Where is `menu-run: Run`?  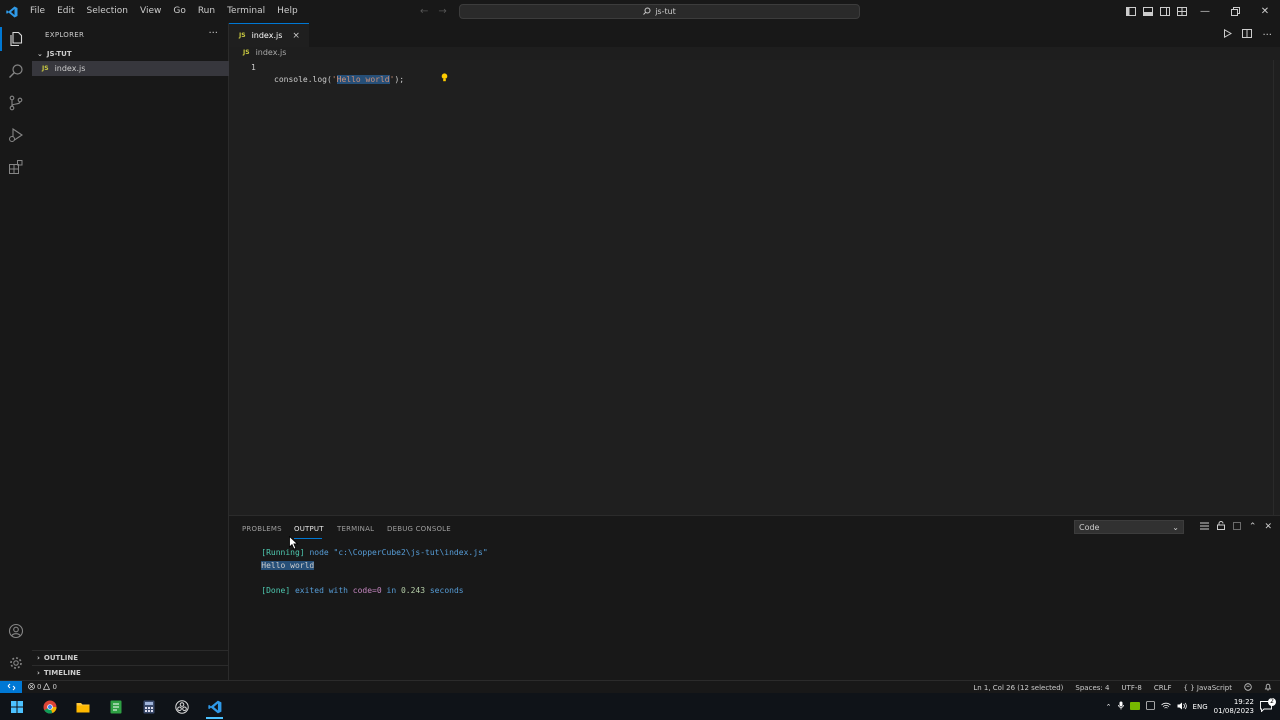
menu-run: Run is located at coordinates (206, 11).